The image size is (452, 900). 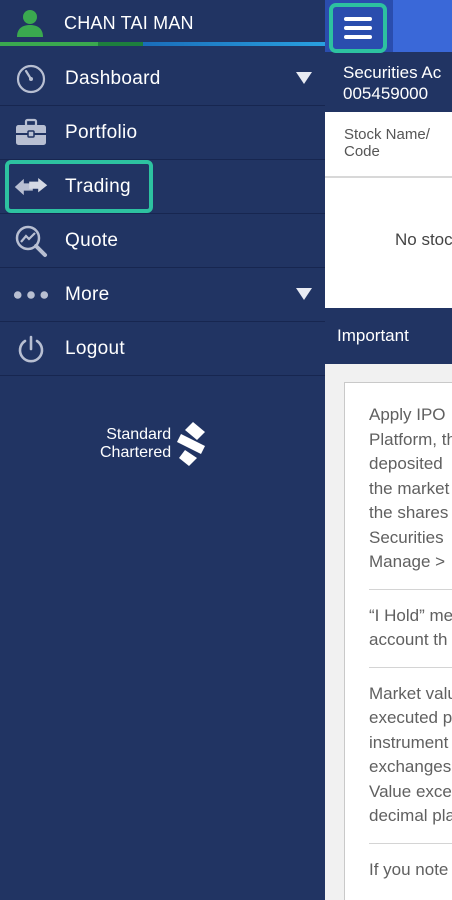 I want to click on account-title: Securities Ac, so click(x=392, y=72).